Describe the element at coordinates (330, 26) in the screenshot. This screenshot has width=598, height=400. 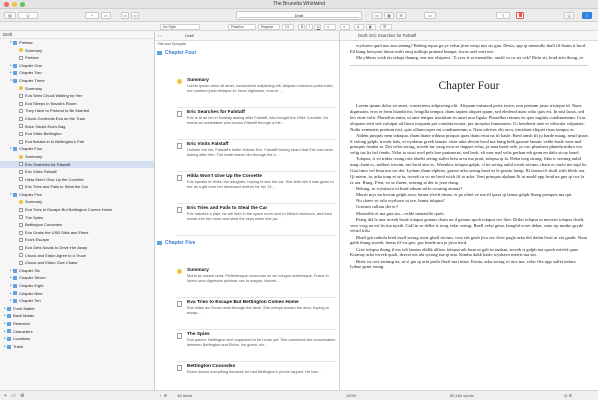
I see `align-buttons: ≡` at that location.